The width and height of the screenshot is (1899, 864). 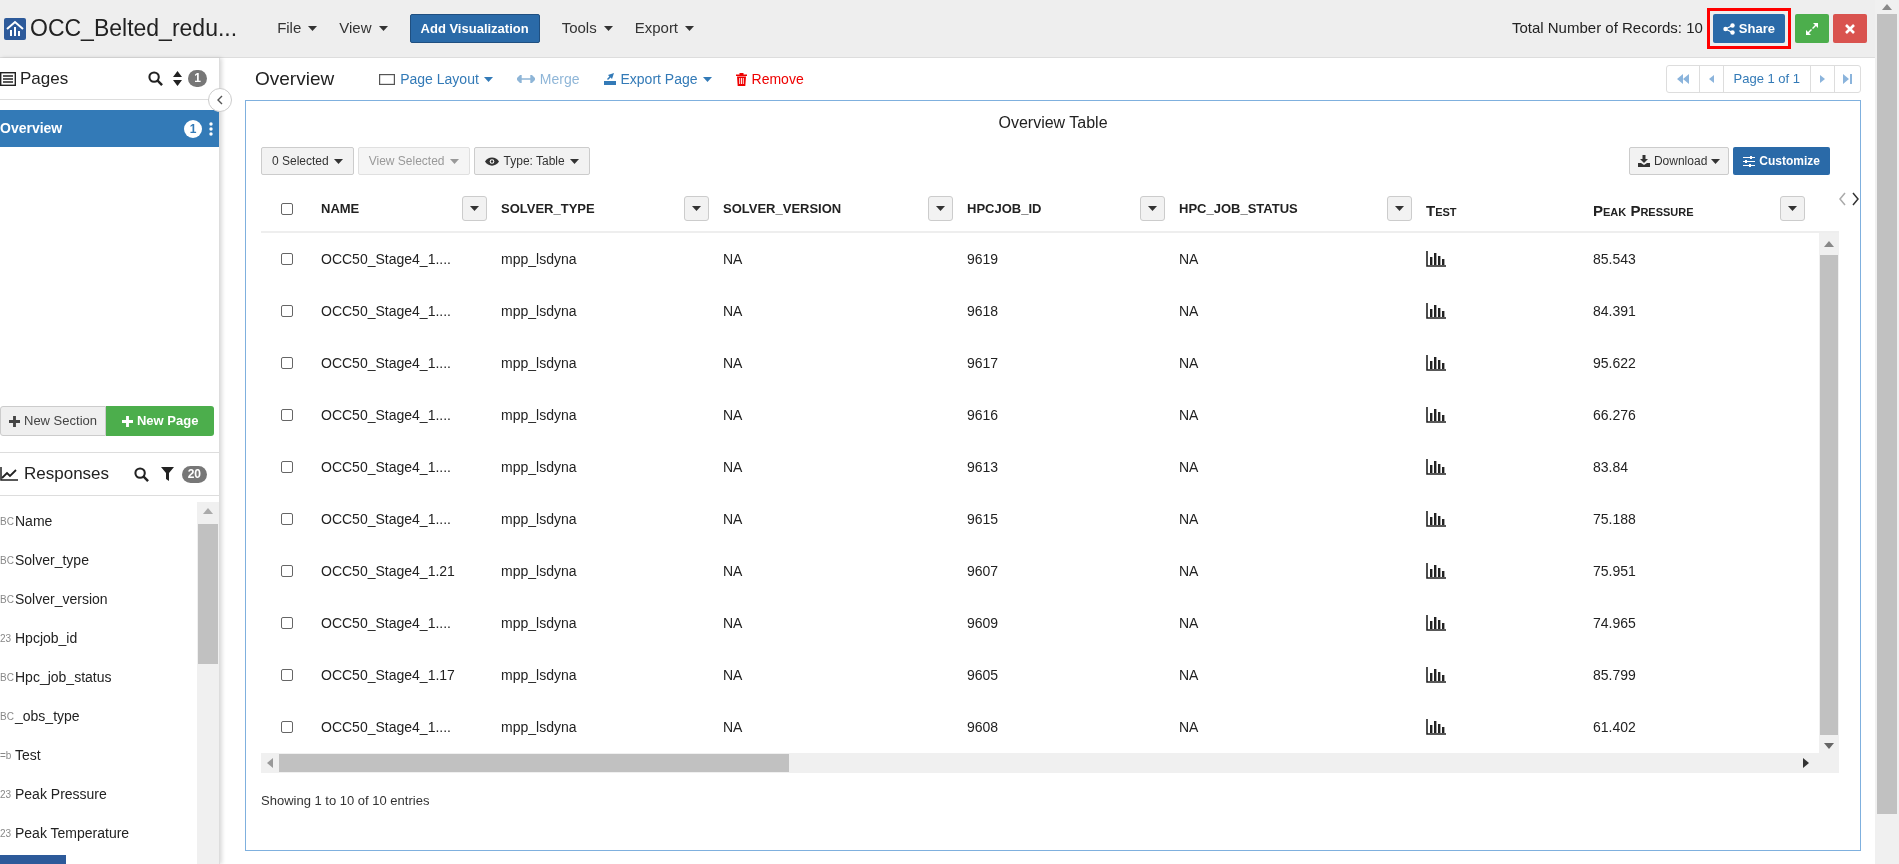 What do you see at coordinates (61, 599) in the screenshot?
I see `response-item: Solver_version` at bounding box center [61, 599].